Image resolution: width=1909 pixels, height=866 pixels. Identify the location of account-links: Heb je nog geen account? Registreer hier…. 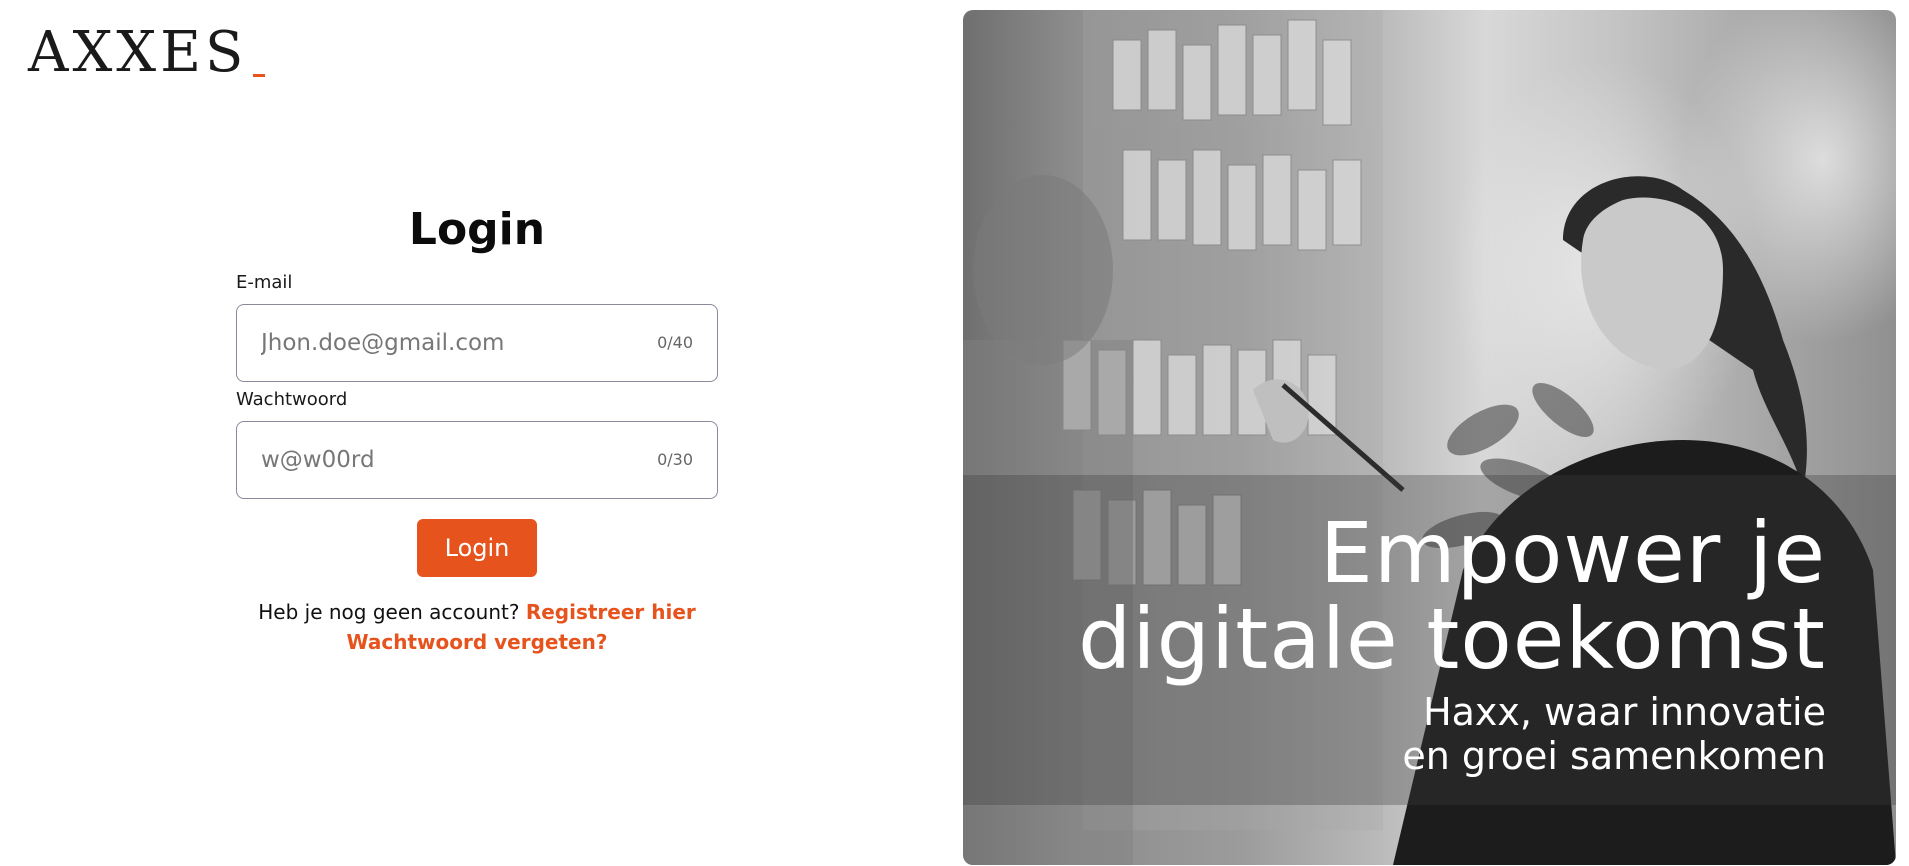
(477, 627).